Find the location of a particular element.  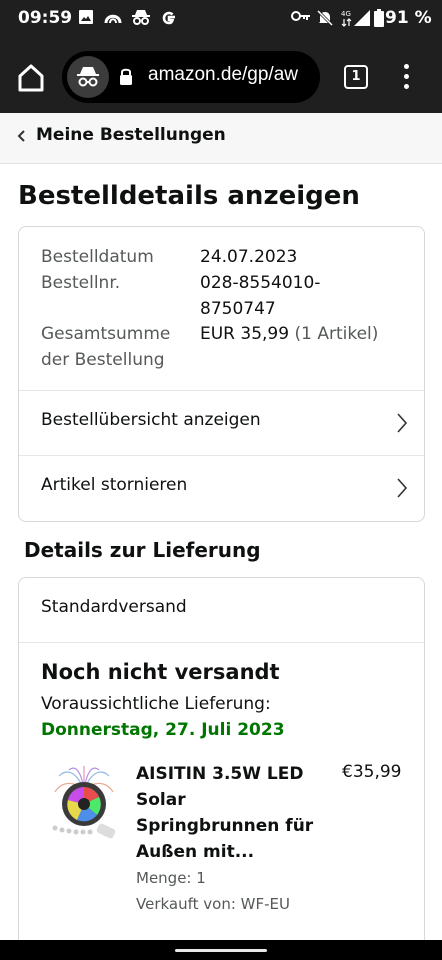

shipping-status: Noch nicht versandt is located at coordinates (160, 672).